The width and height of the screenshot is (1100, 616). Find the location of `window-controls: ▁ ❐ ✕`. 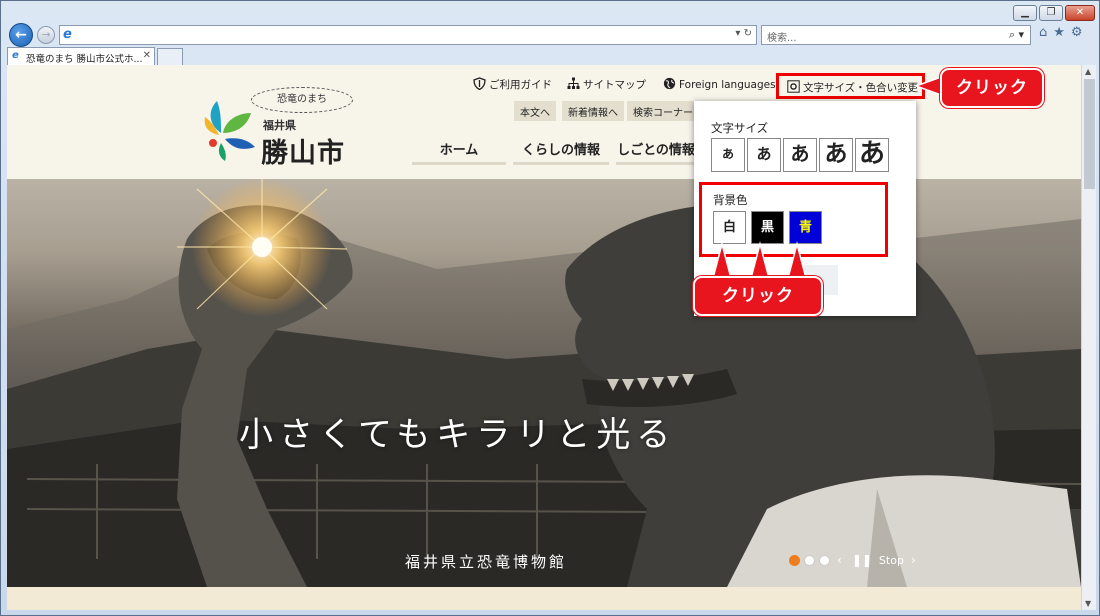

window-controls: ▁ ❐ ✕ is located at coordinates (1054, 13).